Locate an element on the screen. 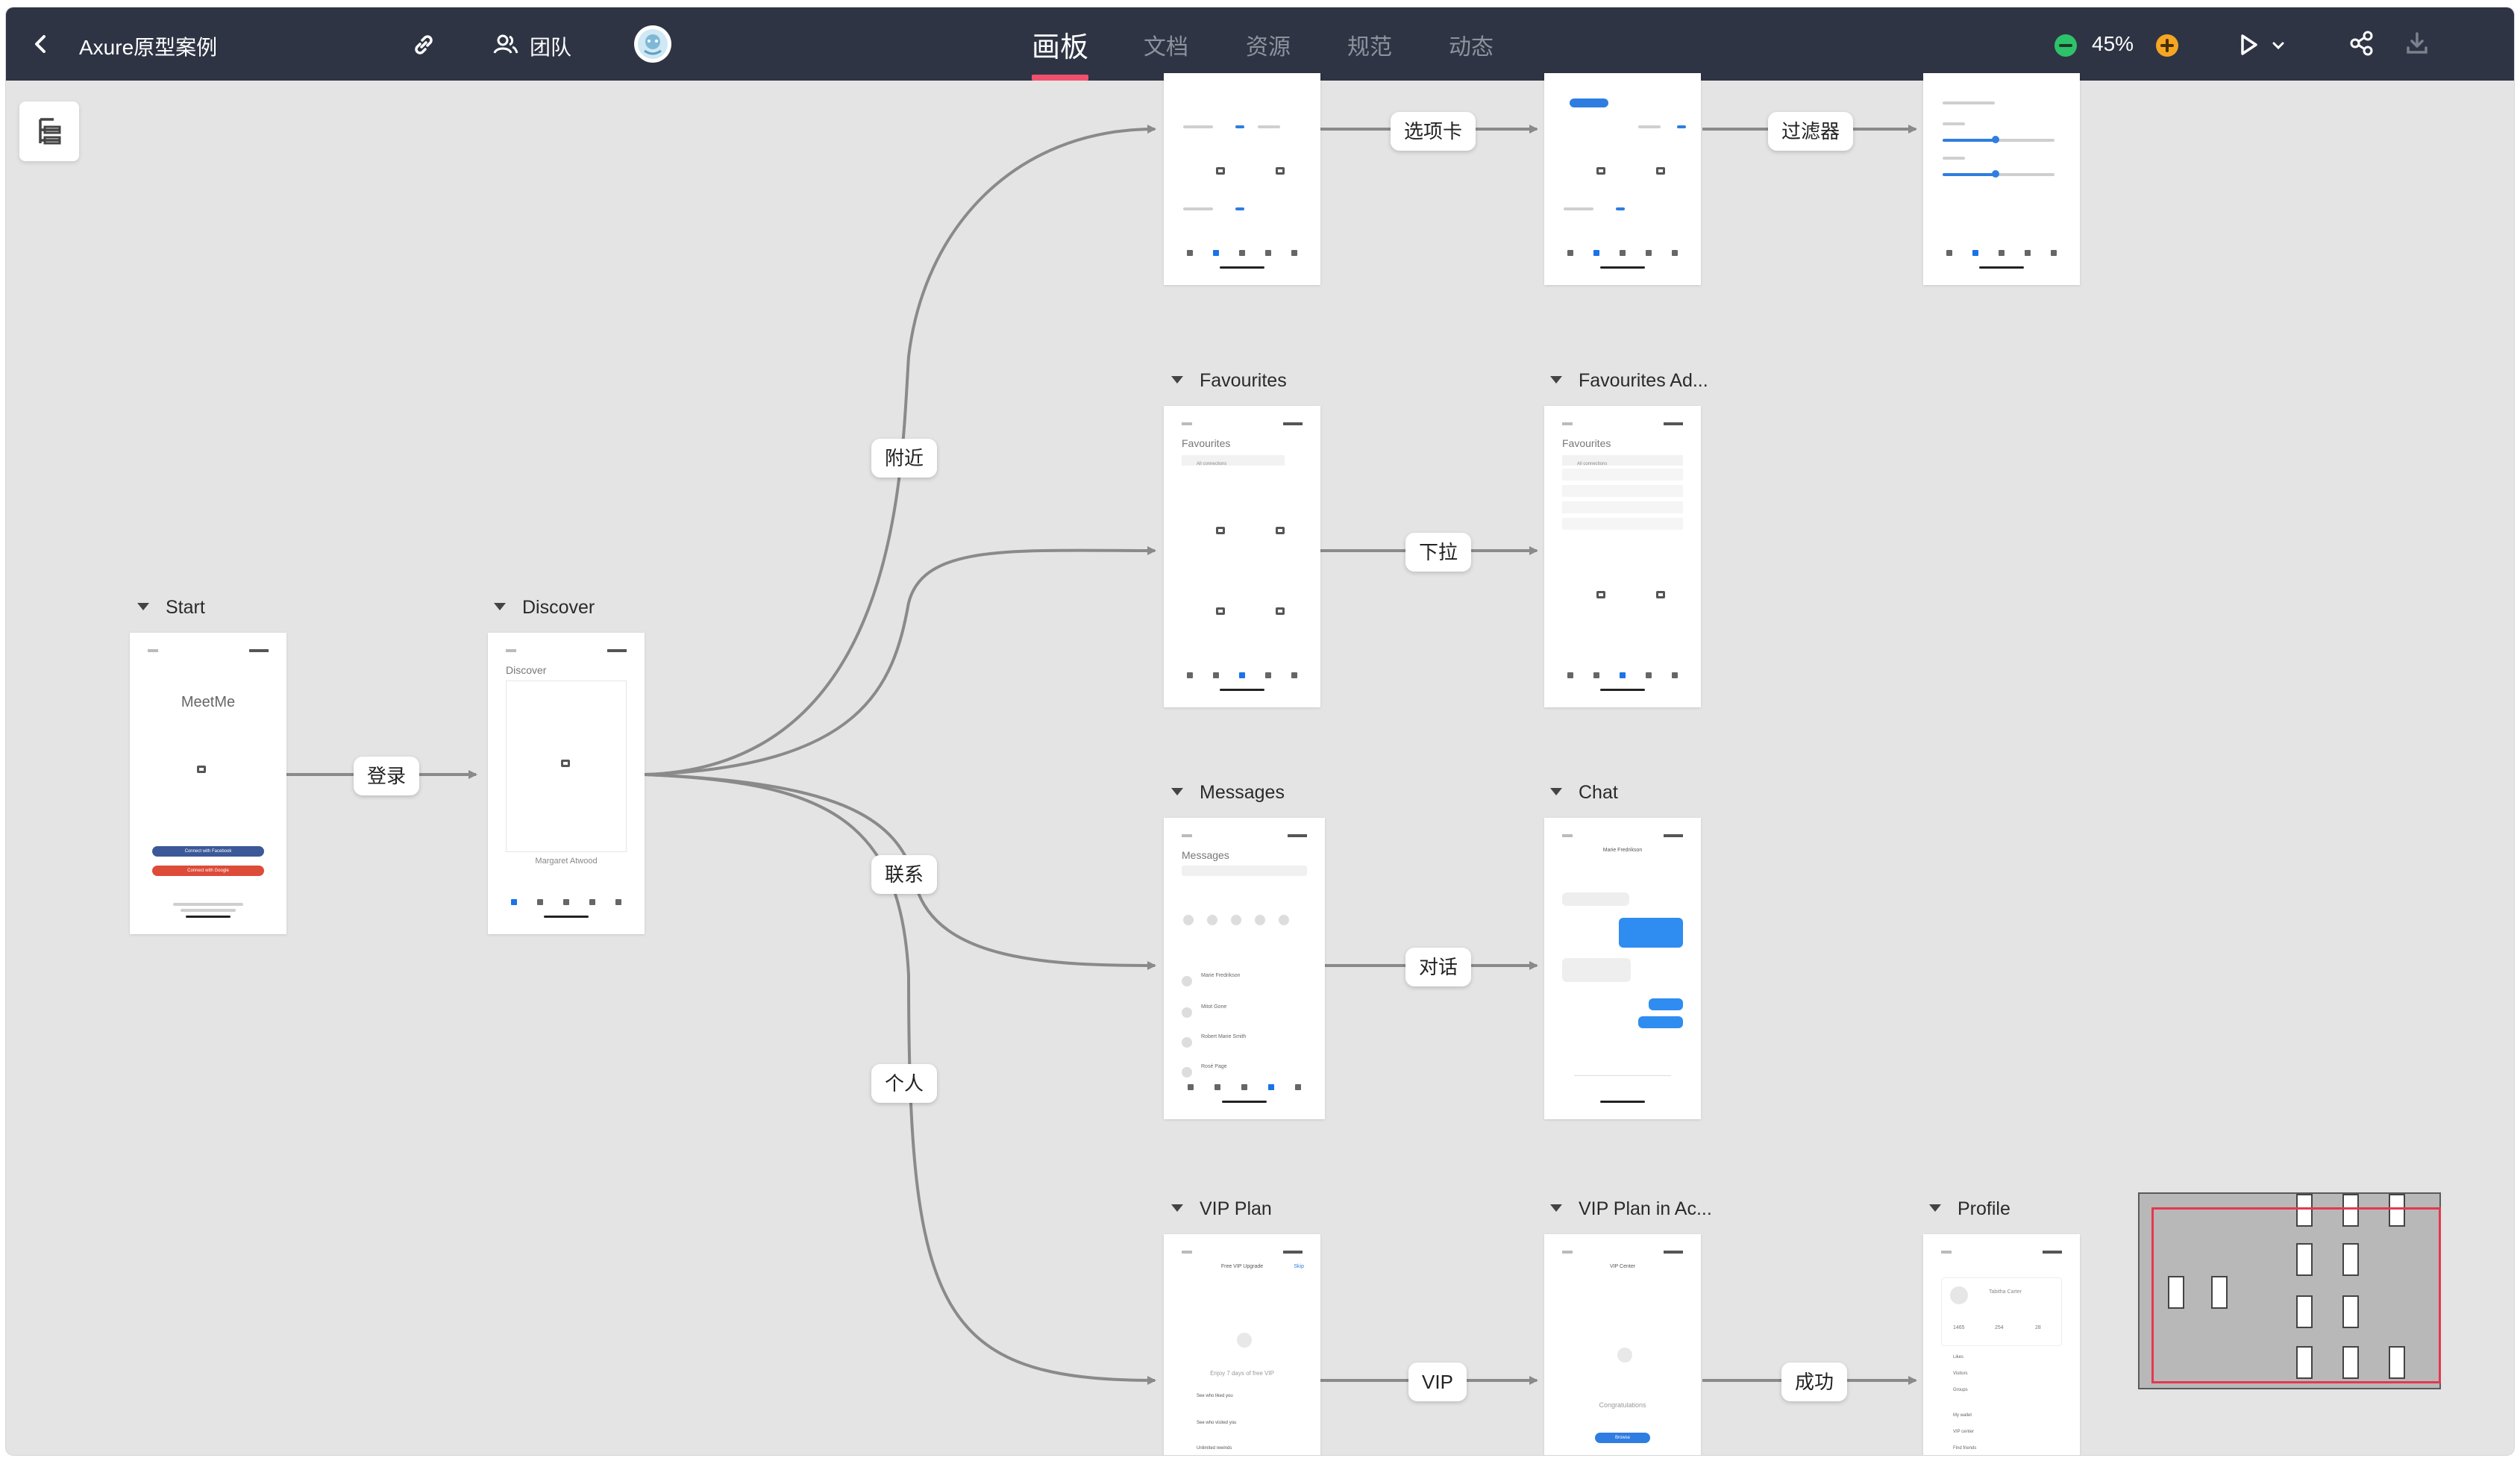 This screenshot has width=2520, height=1461. chat-contact: Marie Fredrikson is located at coordinates (1622, 850).